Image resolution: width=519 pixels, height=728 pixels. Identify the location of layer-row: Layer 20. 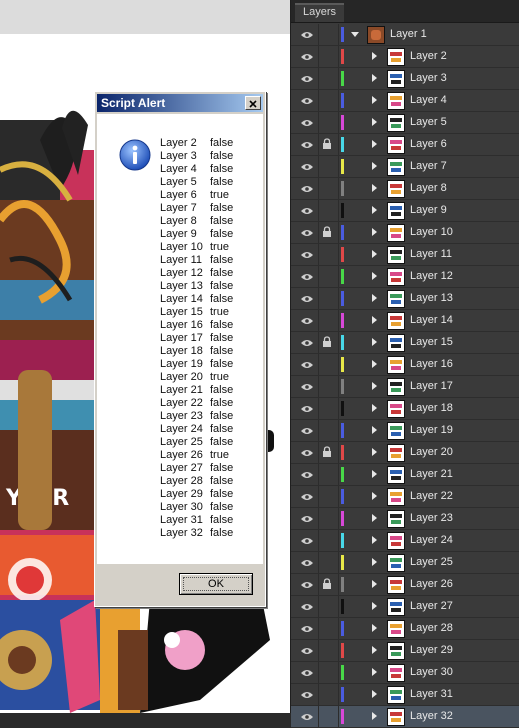
(405, 453).